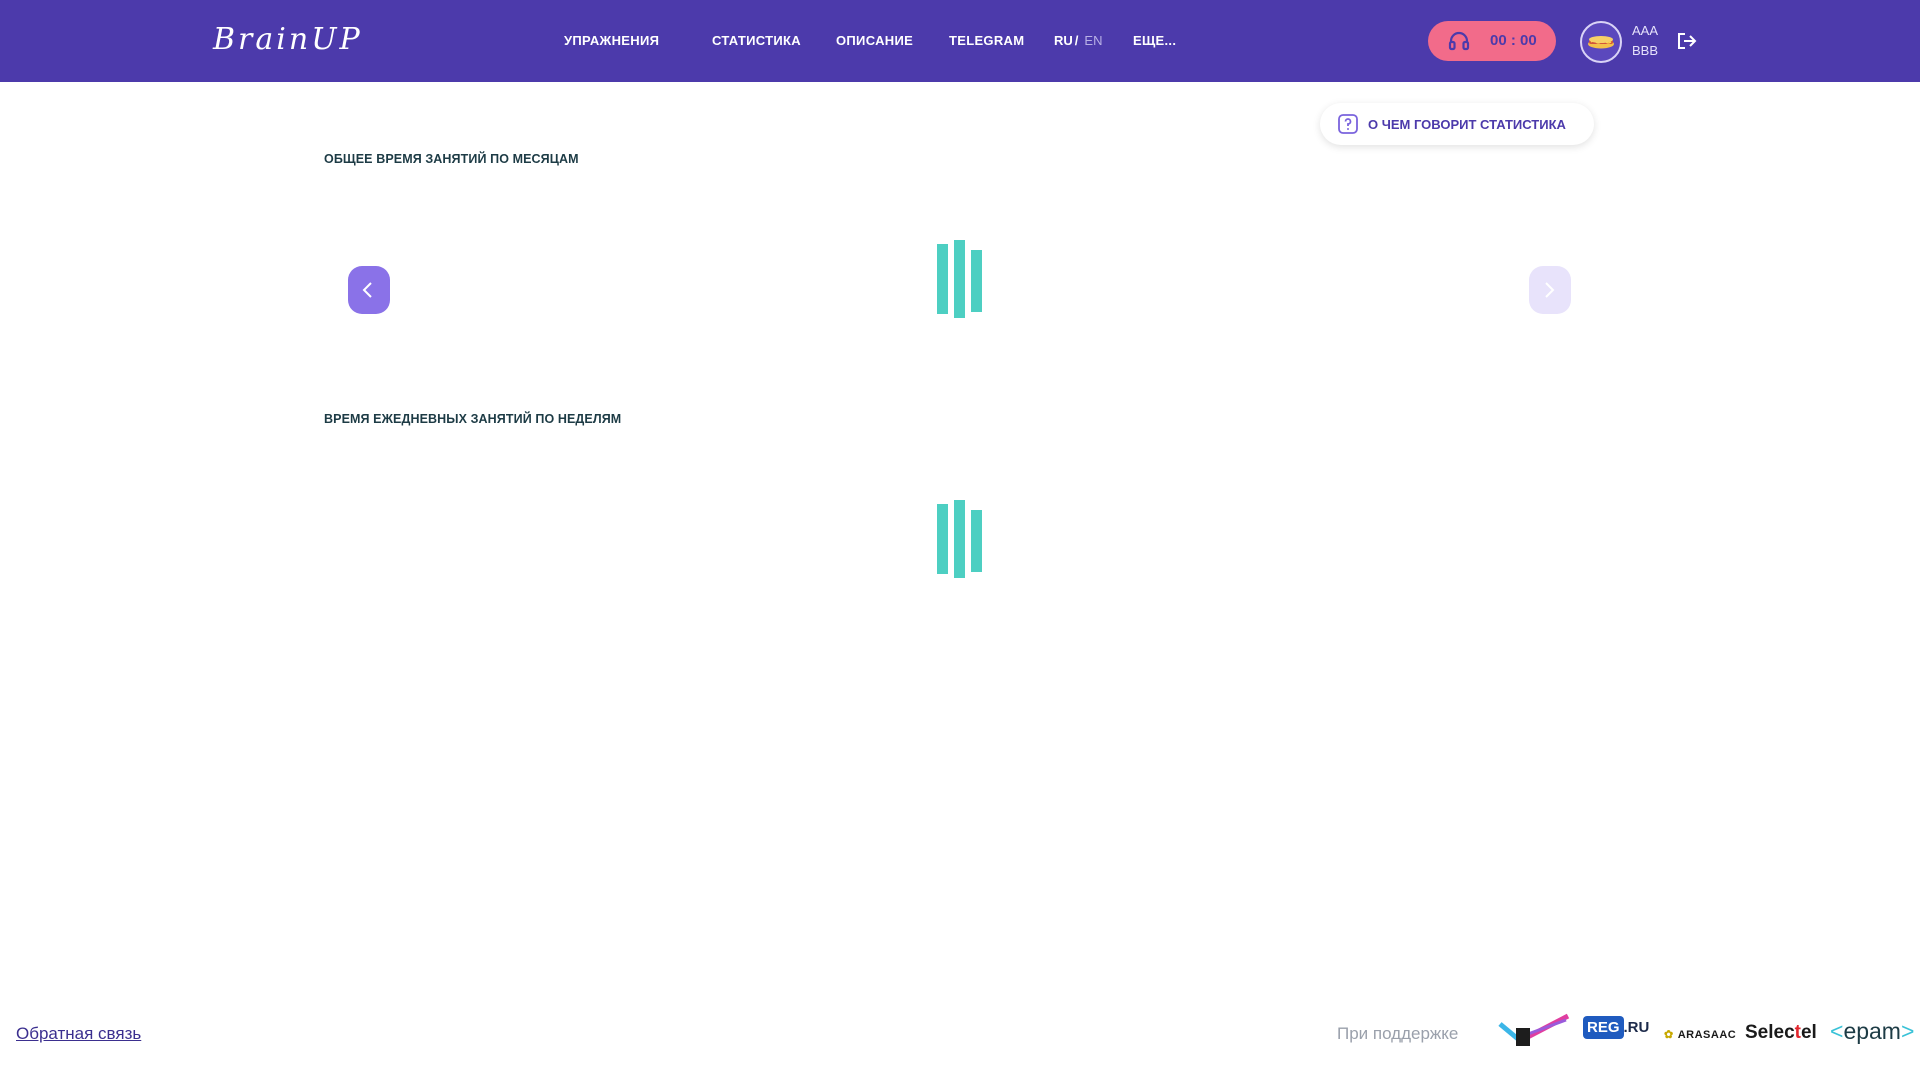 The height and width of the screenshot is (1080, 1920). What do you see at coordinates (1348, 124) in the screenshot?
I see `question-icon` at bounding box center [1348, 124].